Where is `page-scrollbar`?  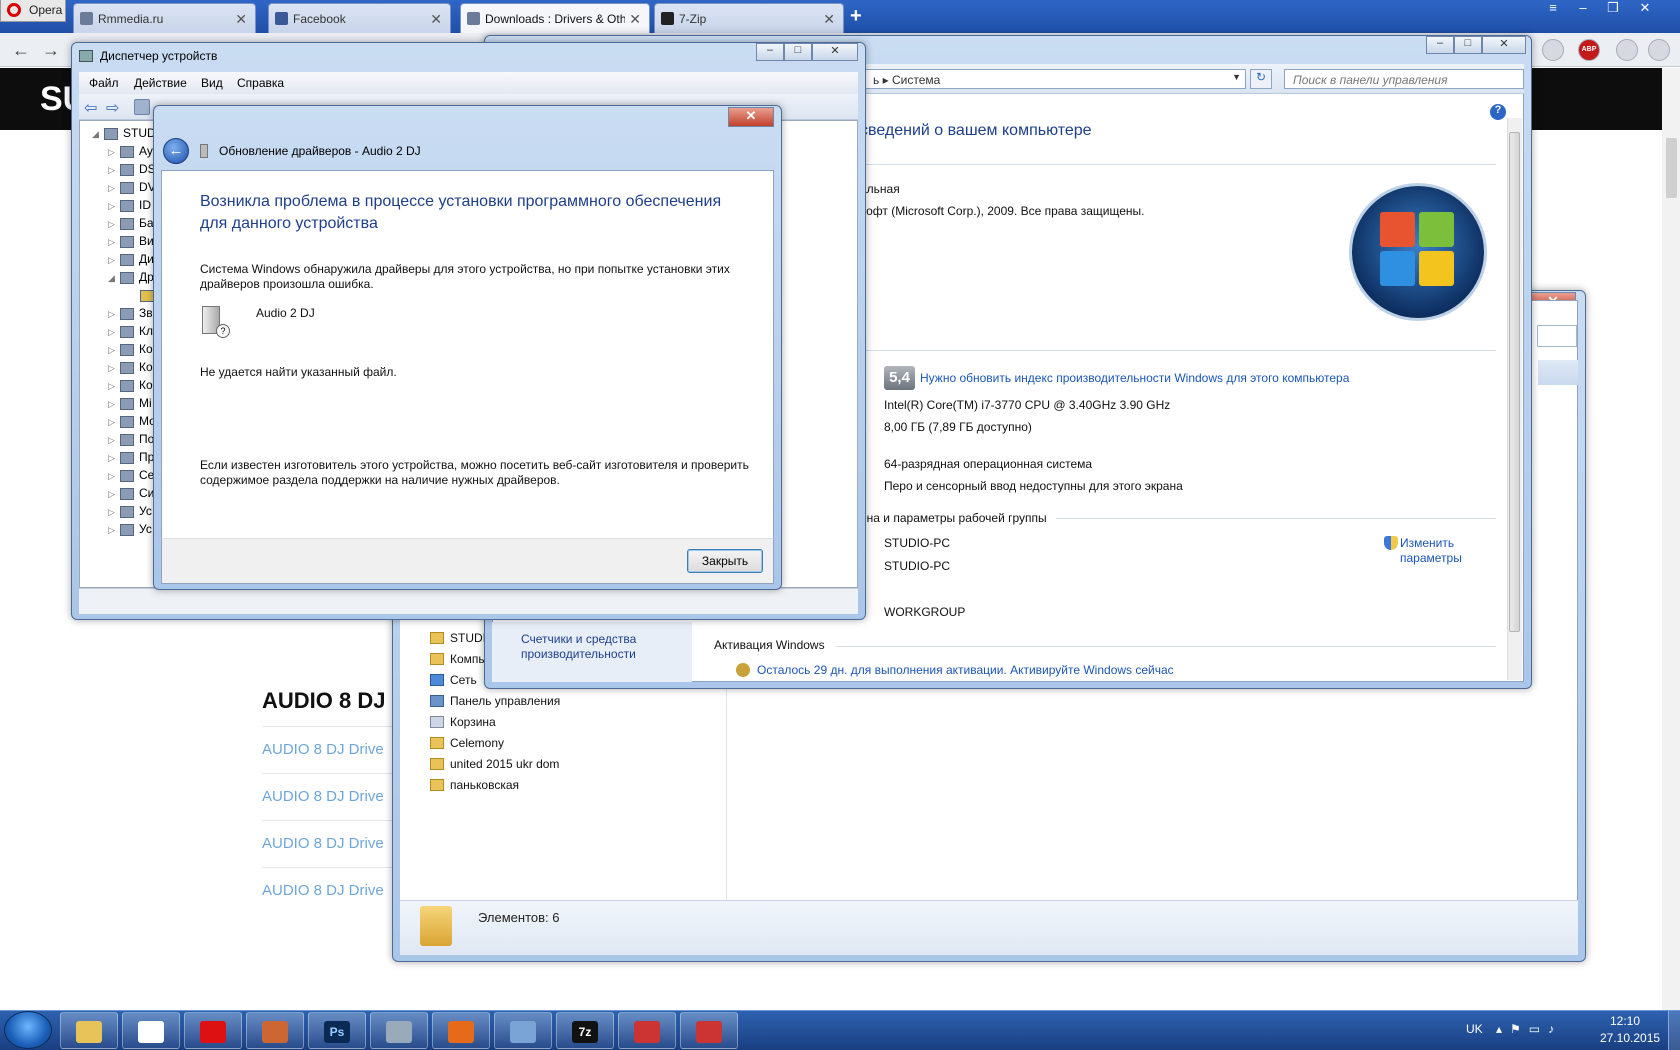
page-scrollbar is located at coordinates (1671, 540).